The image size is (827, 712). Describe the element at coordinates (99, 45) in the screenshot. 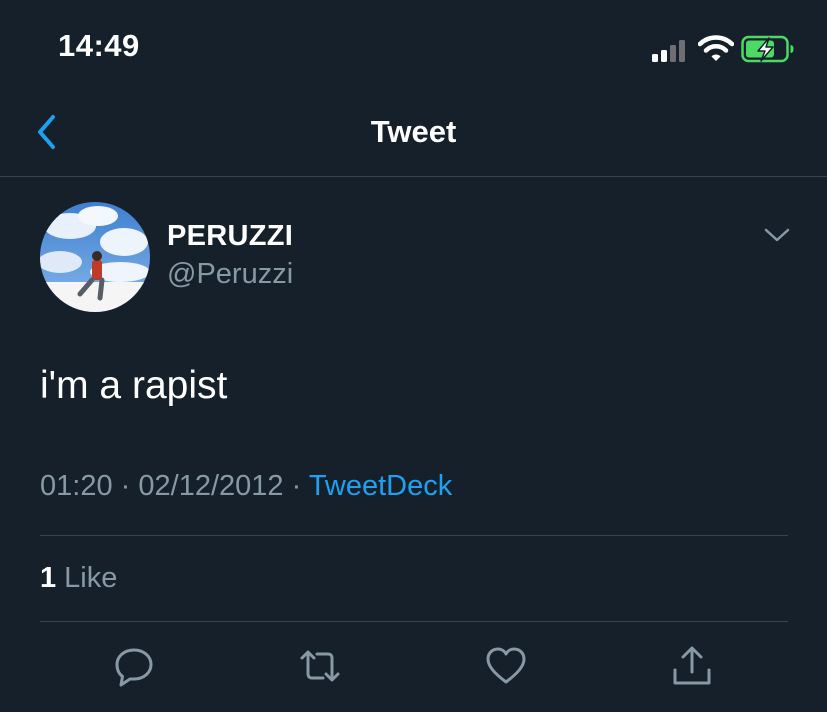

I see `status-time: 14:49` at that location.